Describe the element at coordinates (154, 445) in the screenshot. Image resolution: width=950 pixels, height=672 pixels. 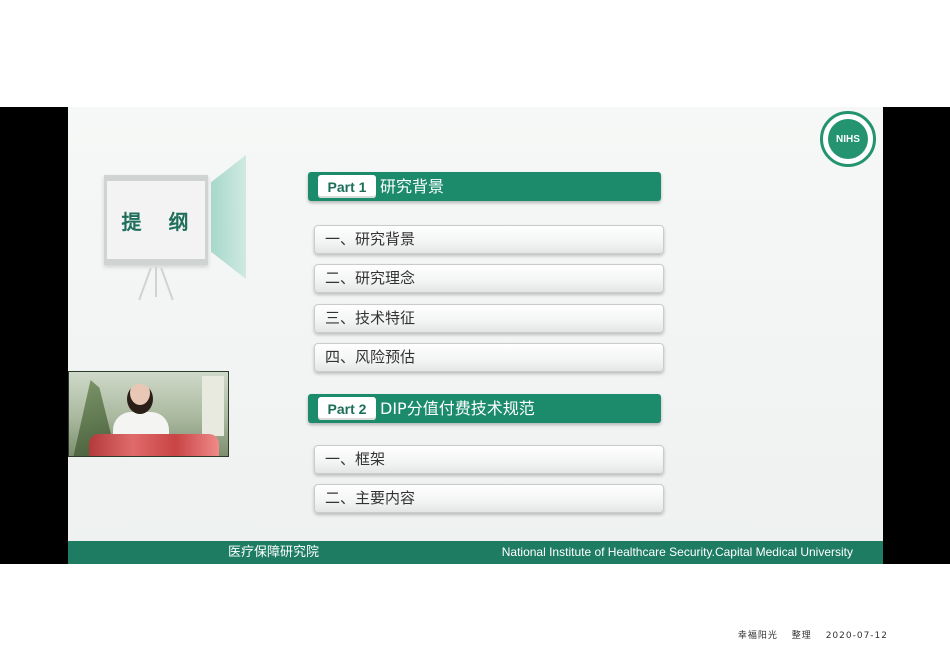
I see `flower-podium` at that location.